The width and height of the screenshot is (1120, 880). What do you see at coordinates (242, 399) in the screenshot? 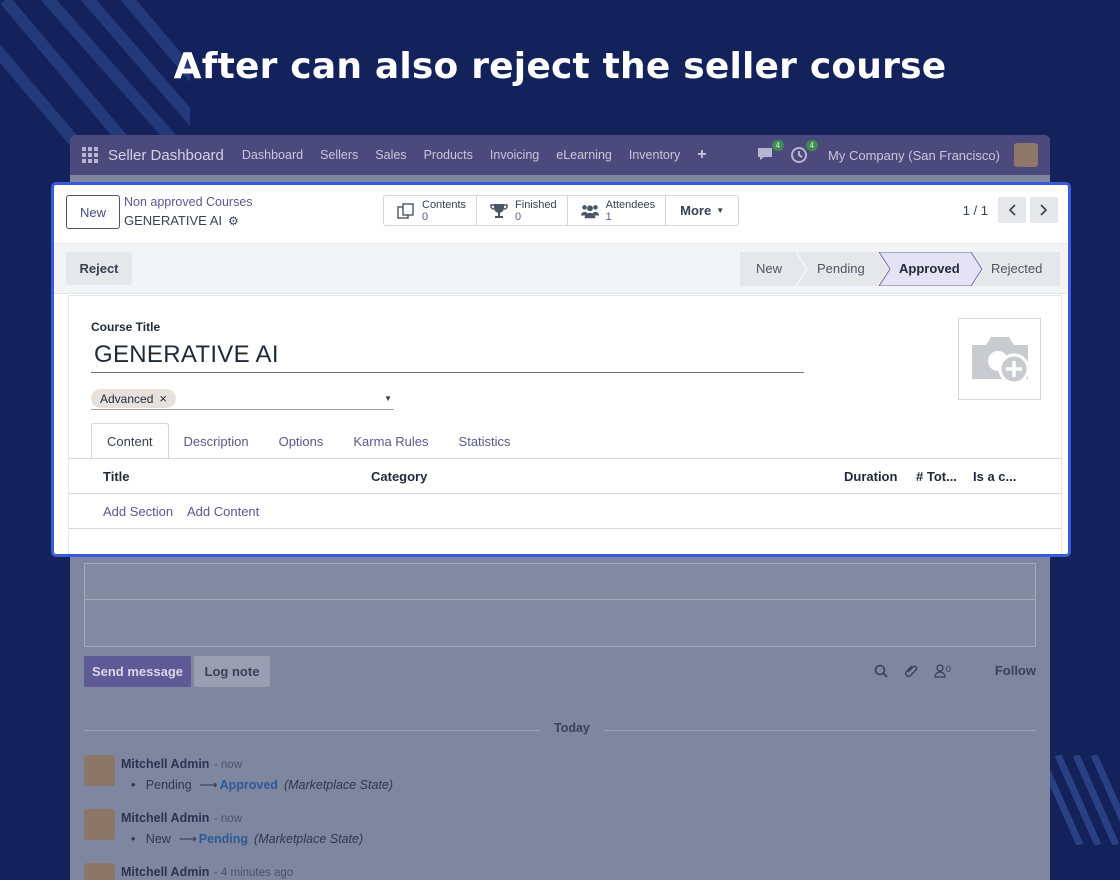
I see `tags-field: Advanced × ▼` at bounding box center [242, 399].